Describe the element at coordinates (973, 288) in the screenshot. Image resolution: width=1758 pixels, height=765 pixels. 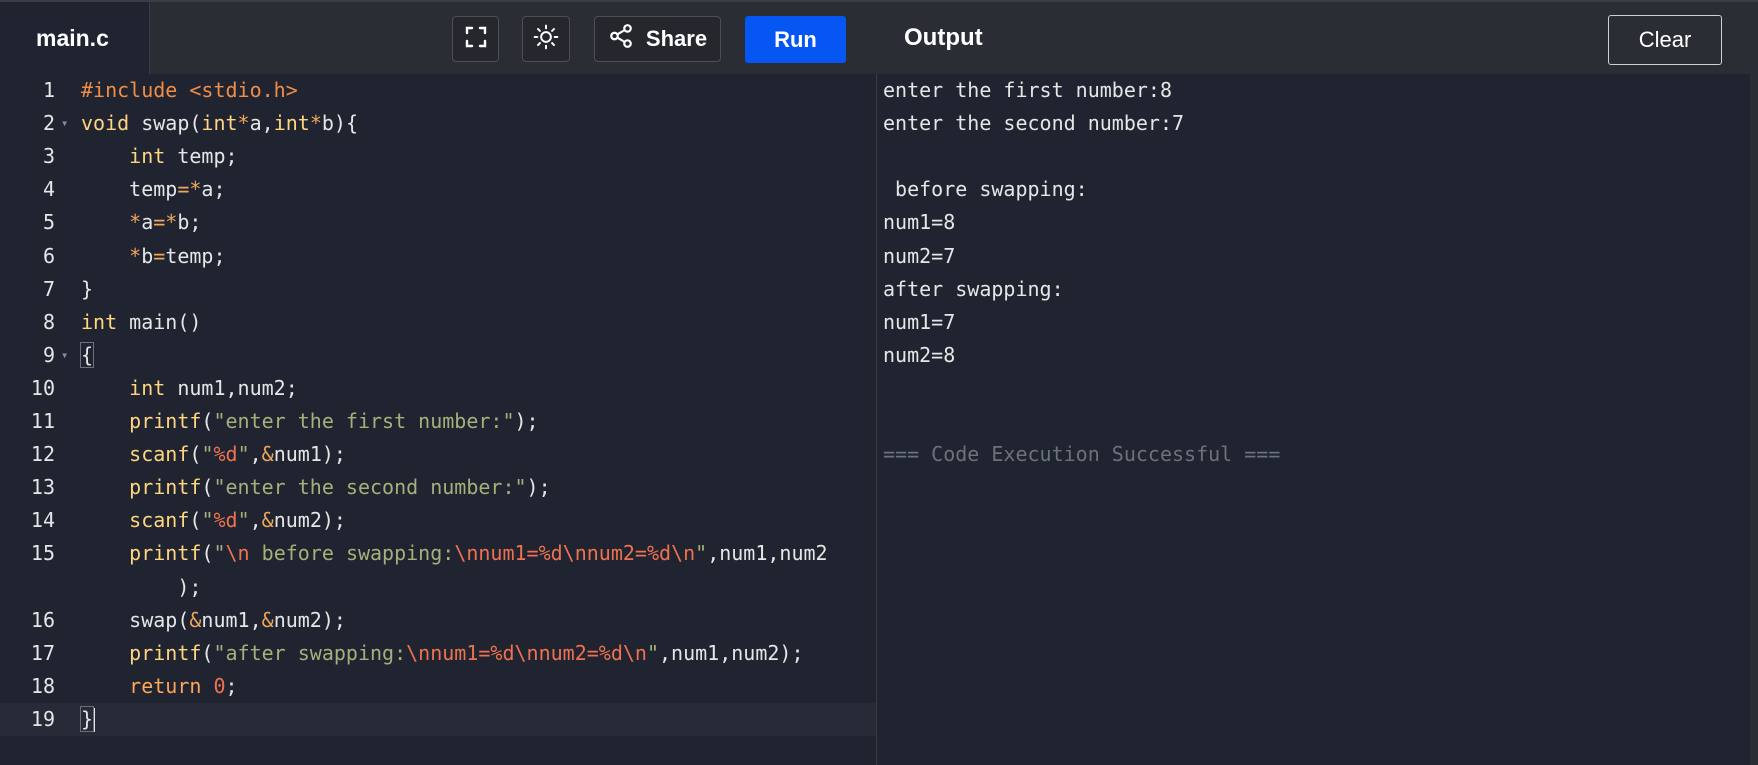
I see `output-line: after swapping:` at that location.